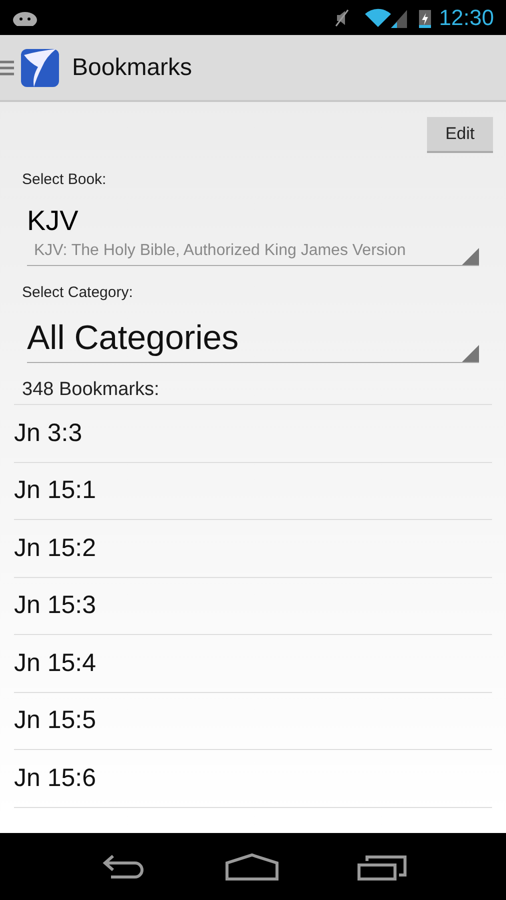 This screenshot has width=506, height=900. What do you see at coordinates (55, 605) in the screenshot?
I see `bookmark-item: Jn 15:3` at bounding box center [55, 605].